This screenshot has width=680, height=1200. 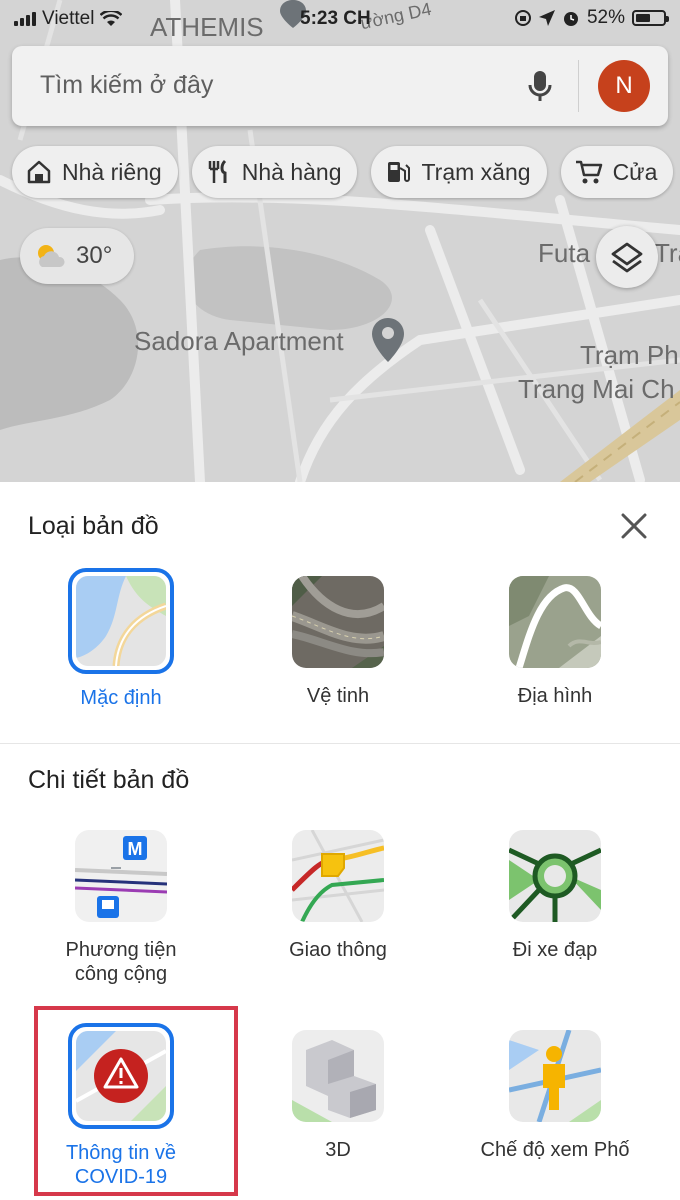 I want to click on carrier: Viettel, so click(x=68, y=19).